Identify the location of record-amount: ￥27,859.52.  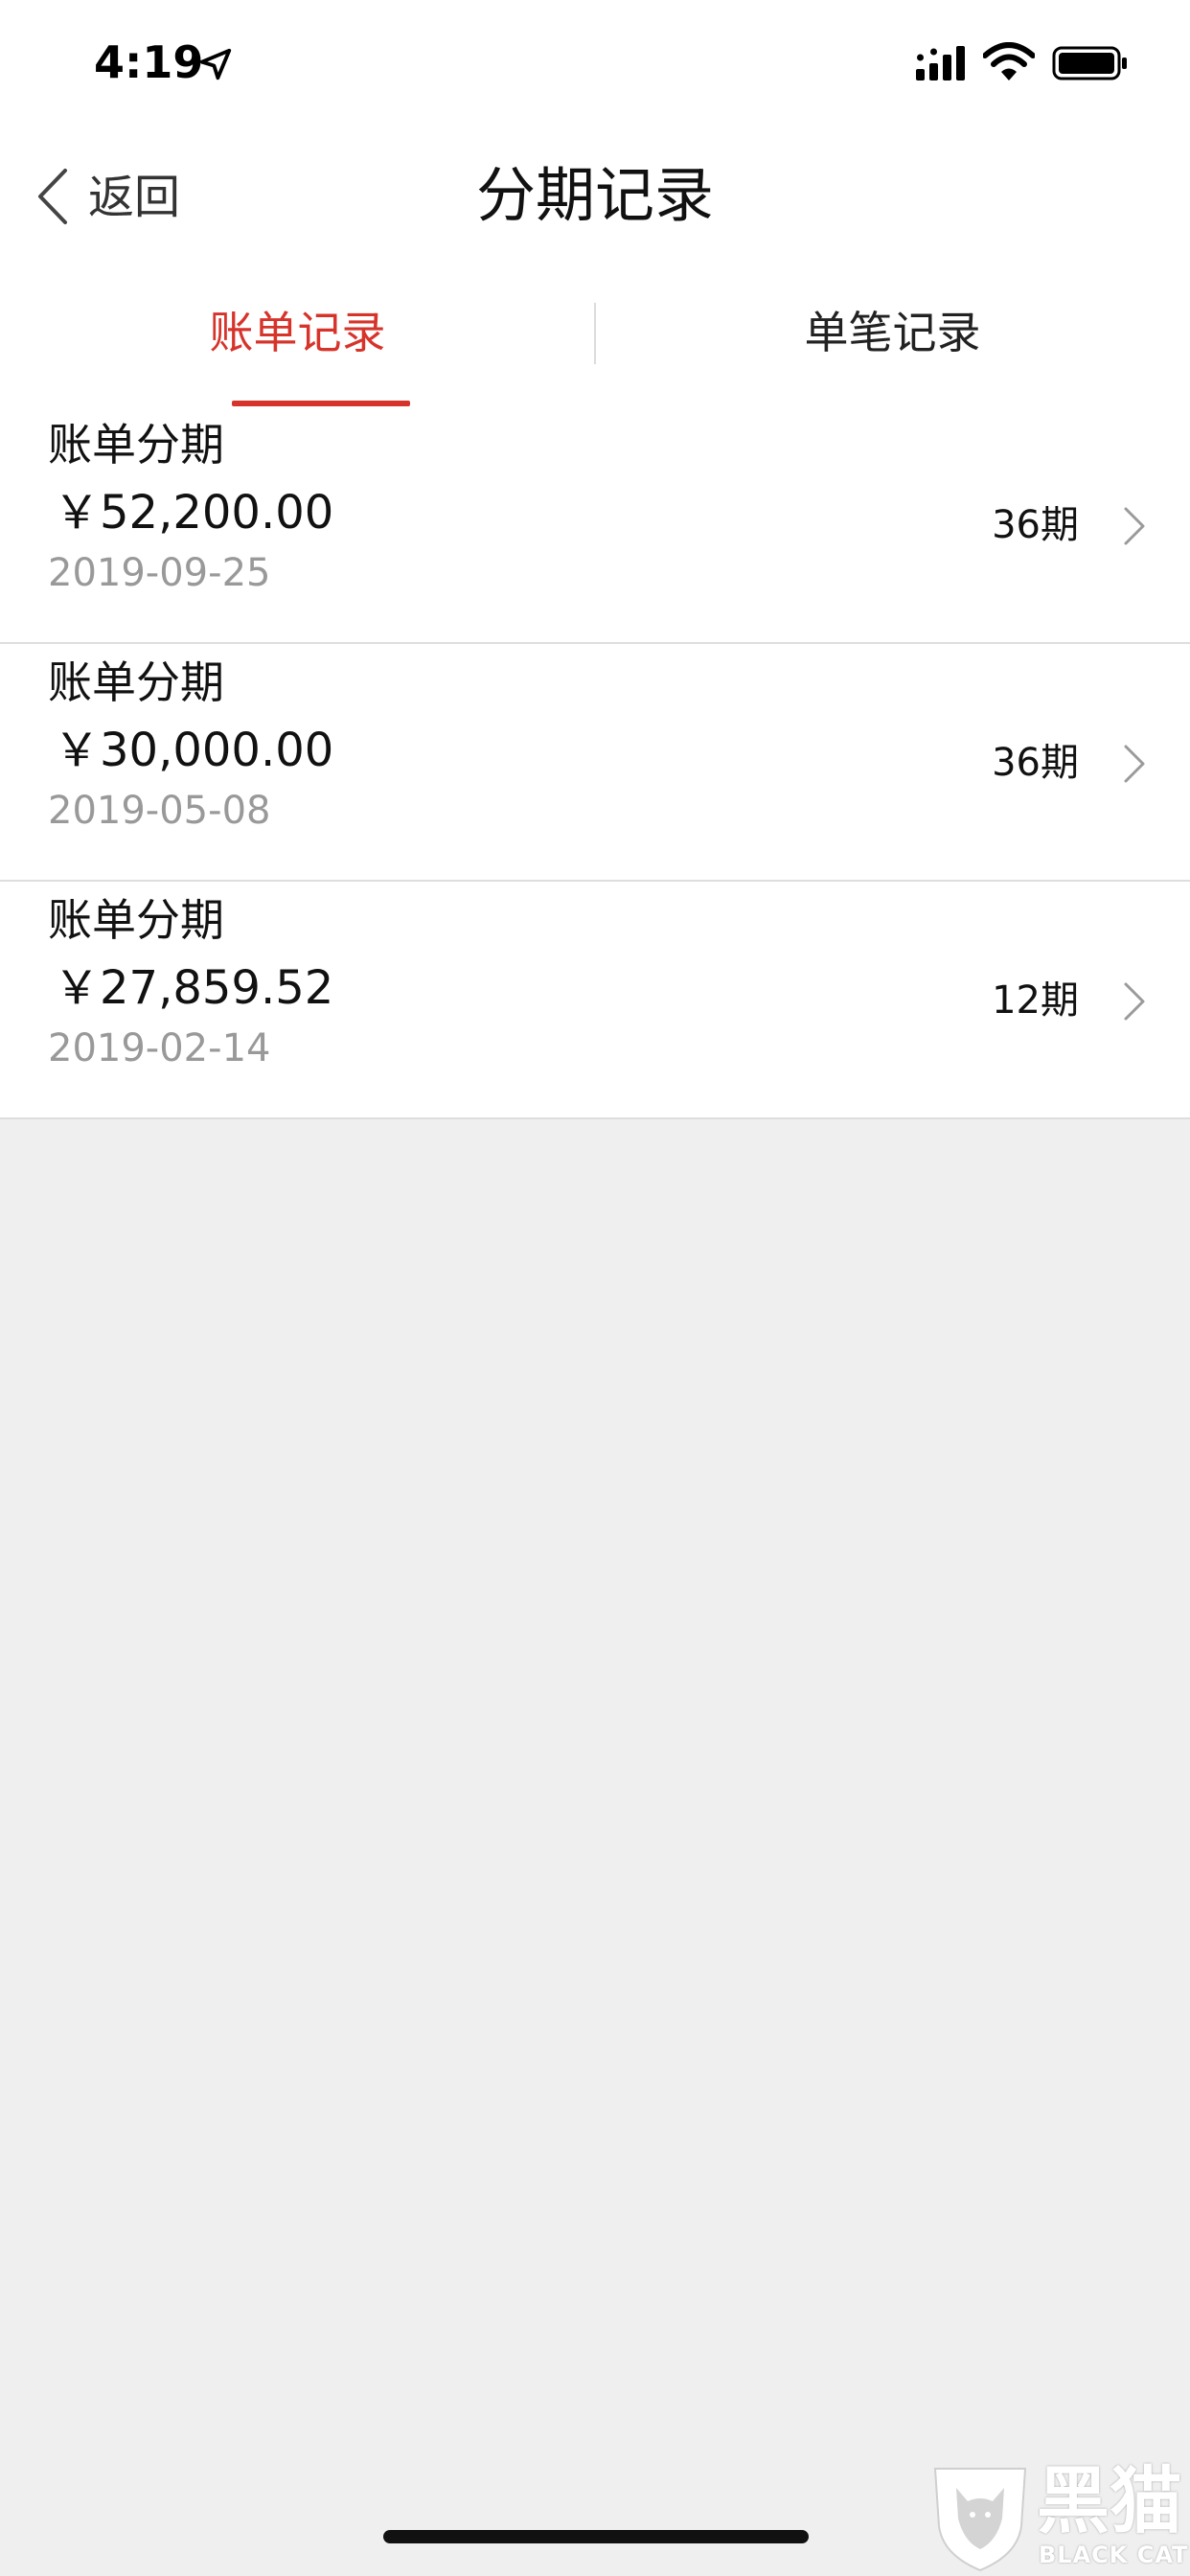
(194, 988).